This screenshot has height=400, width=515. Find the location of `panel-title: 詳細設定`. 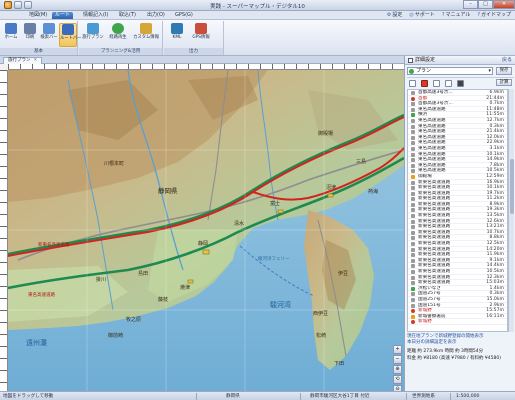

panel-title: 詳細設定 is located at coordinates (425, 60).